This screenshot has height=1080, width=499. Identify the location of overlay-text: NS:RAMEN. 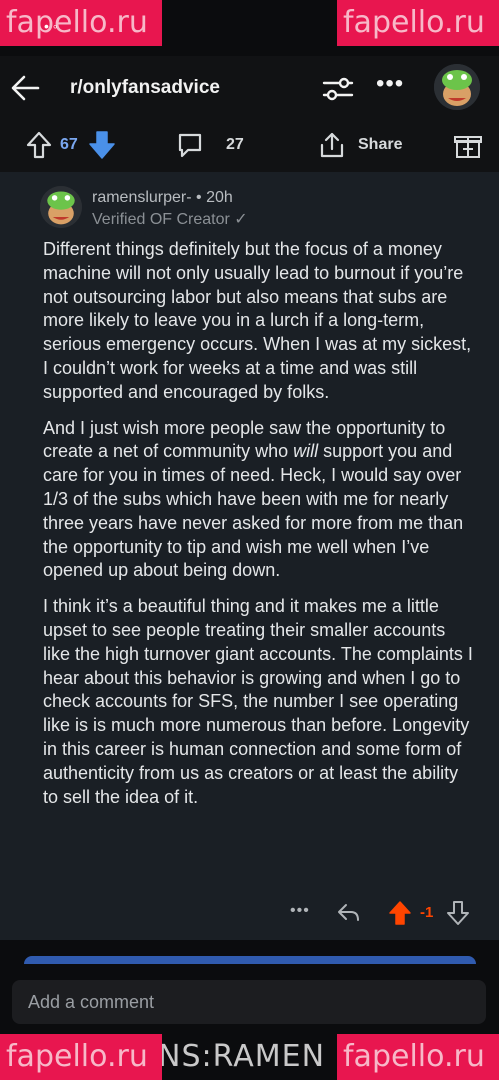
(242, 1056).